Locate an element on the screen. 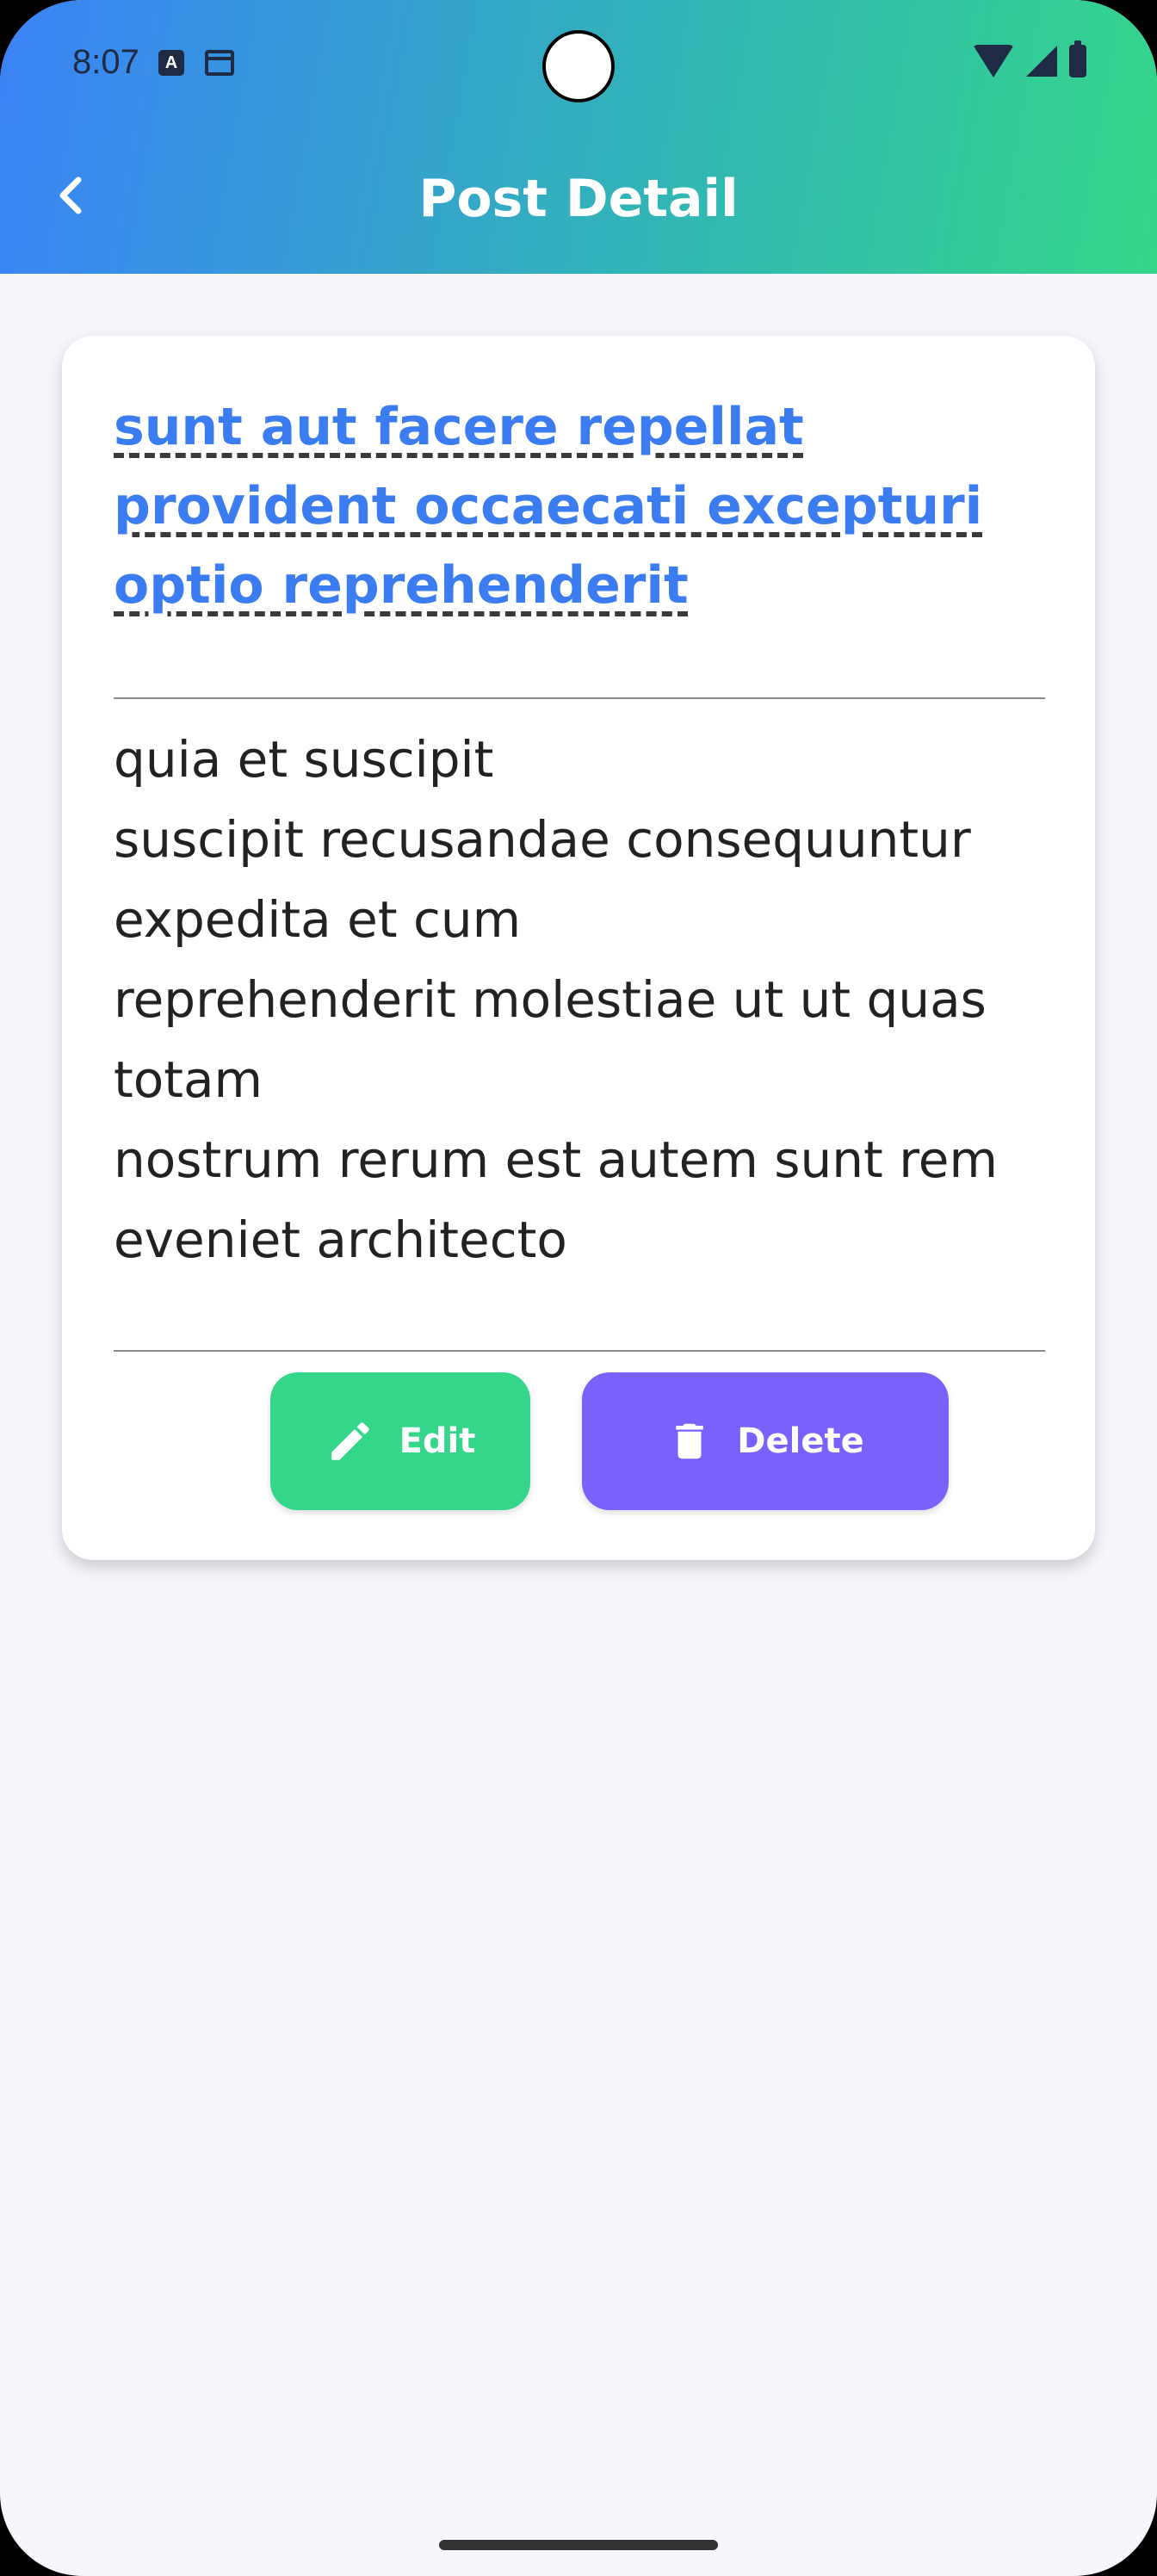  edit-button: Edit is located at coordinates (400, 1441).